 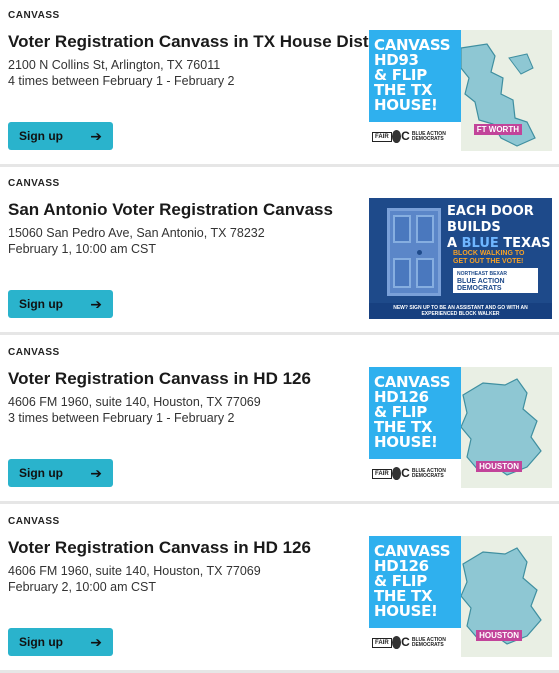 What do you see at coordinates (183, 210) in the screenshot?
I see `event-title: San Antonio Voter Registration Canvass` at bounding box center [183, 210].